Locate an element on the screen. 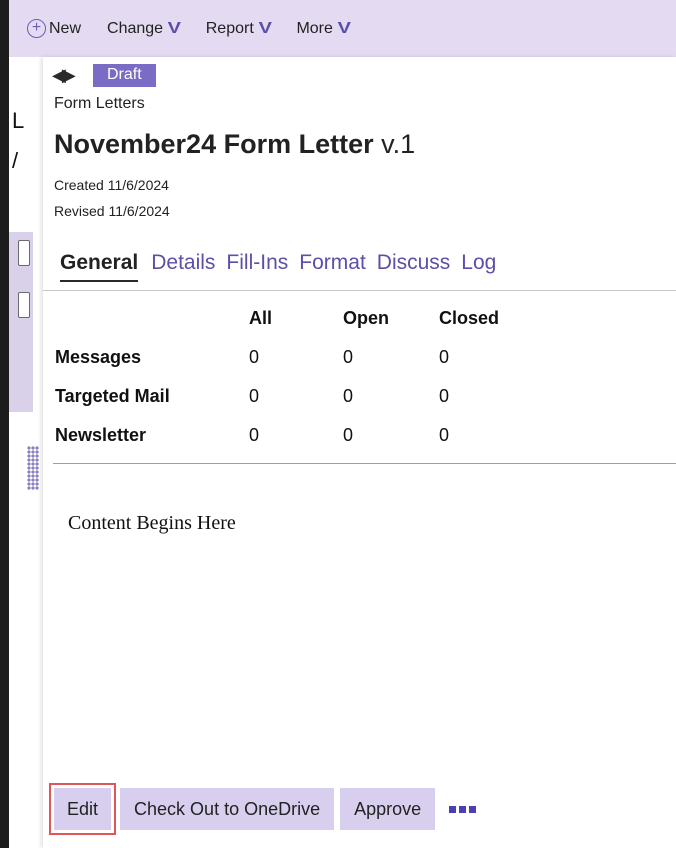 This screenshot has height=848, width=676. menu-more: More V is located at coordinates (323, 28).